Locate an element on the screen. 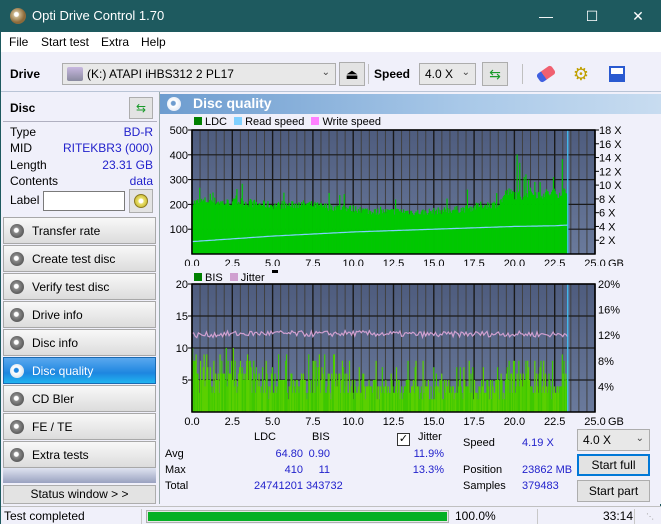 Image resolution: width=661 pixels, height=524 pixels. start-full-button: Start full is located at coordinates (613, 465).